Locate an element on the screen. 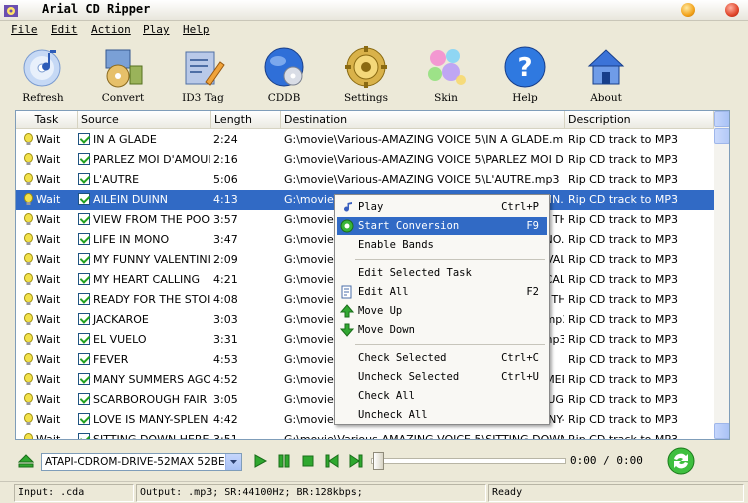  chevron-down-icon is located at coordinates (233, 462).